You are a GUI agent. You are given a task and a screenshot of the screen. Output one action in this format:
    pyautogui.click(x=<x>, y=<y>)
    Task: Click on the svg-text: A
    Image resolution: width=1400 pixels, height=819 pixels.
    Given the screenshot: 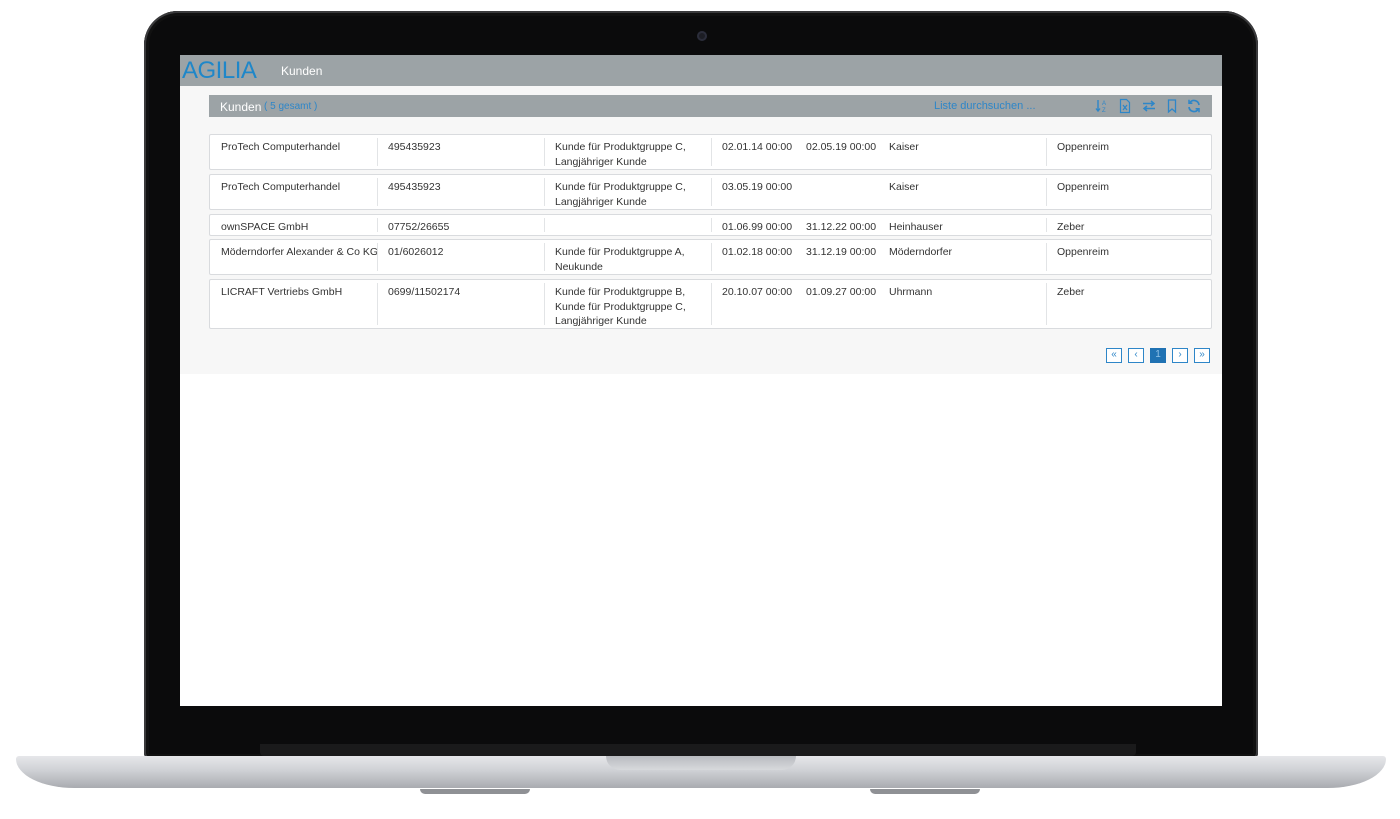 What is the action you would take?
    pyautogui.click(x=1104, y=104)
    